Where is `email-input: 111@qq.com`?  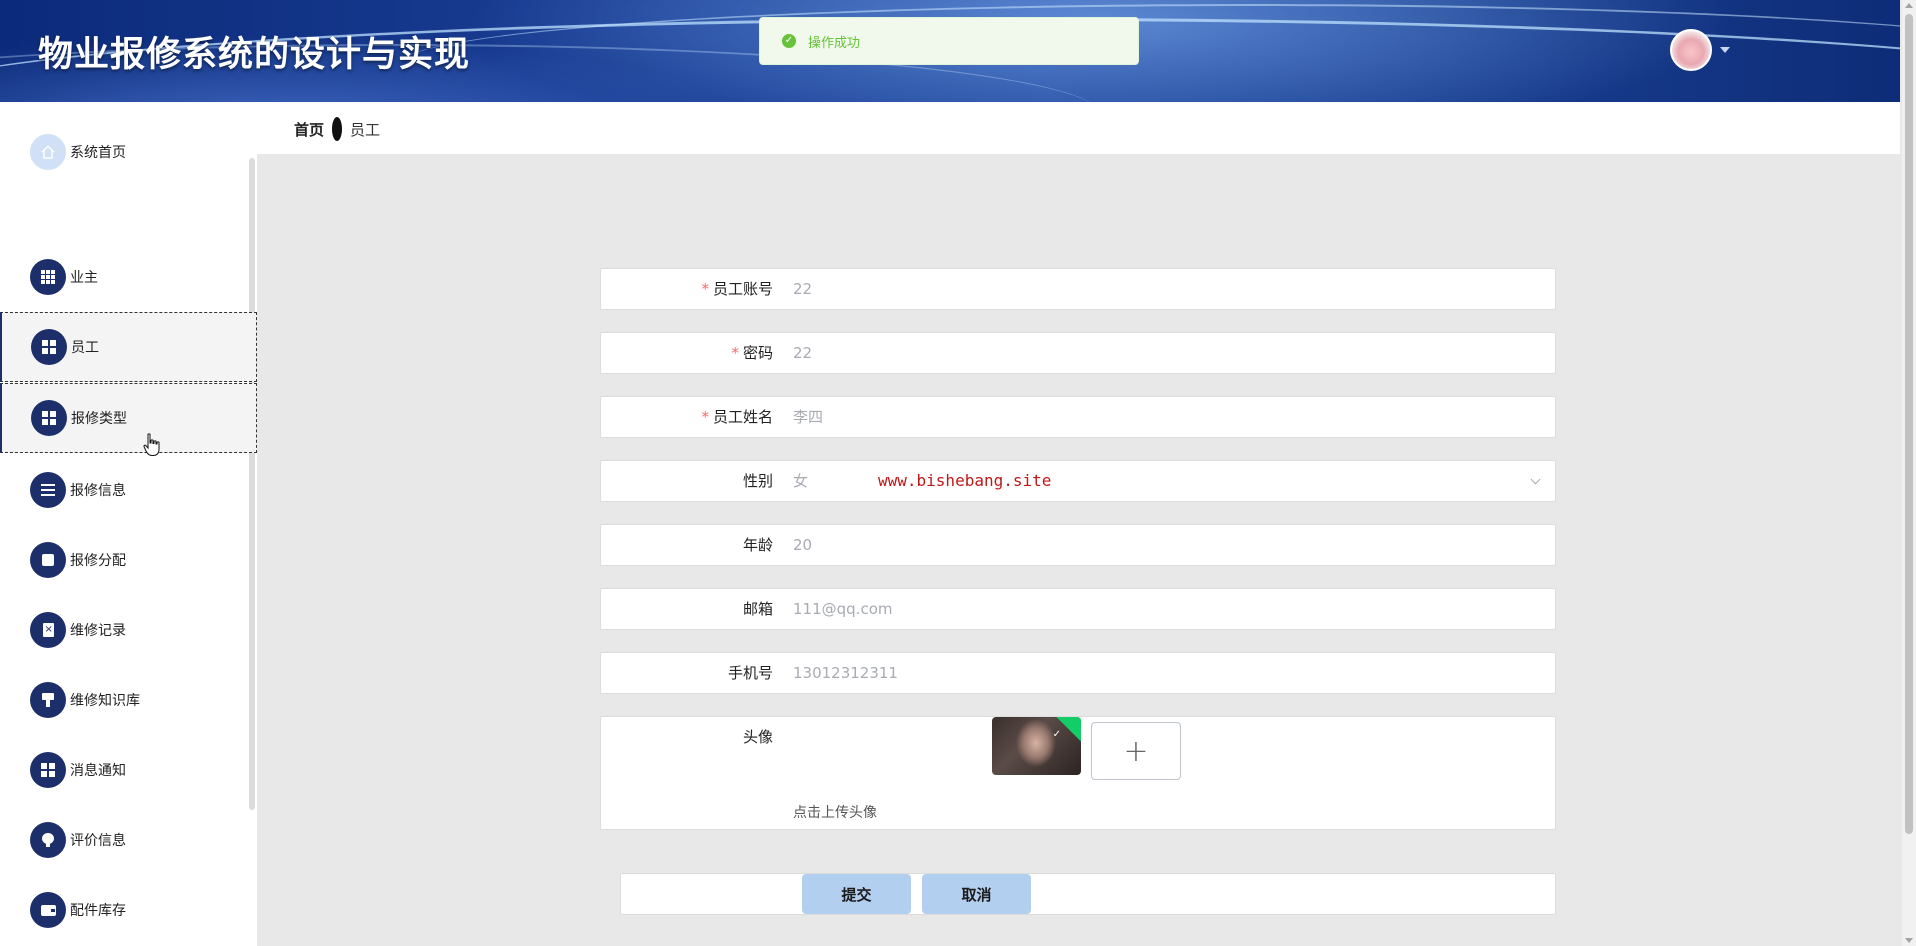
email-input: 111@qq.com is located at coordinates (842, 609).